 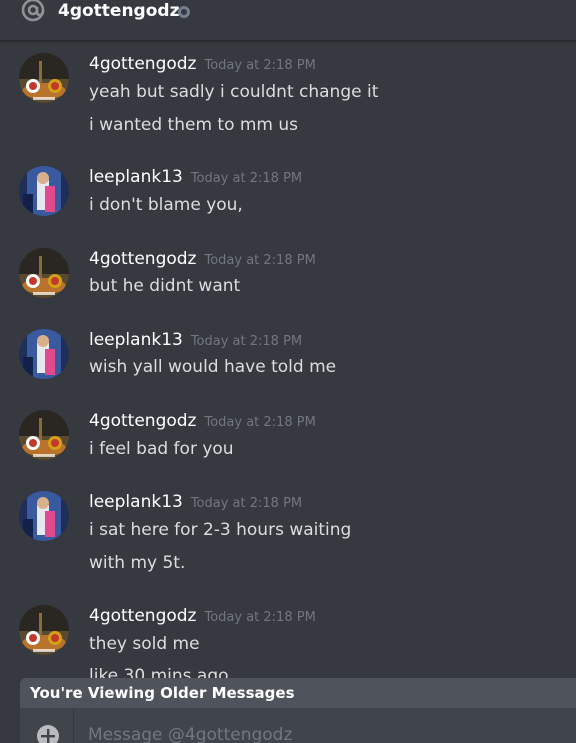 I want to click on message-composer, so click(x=298, y=725).